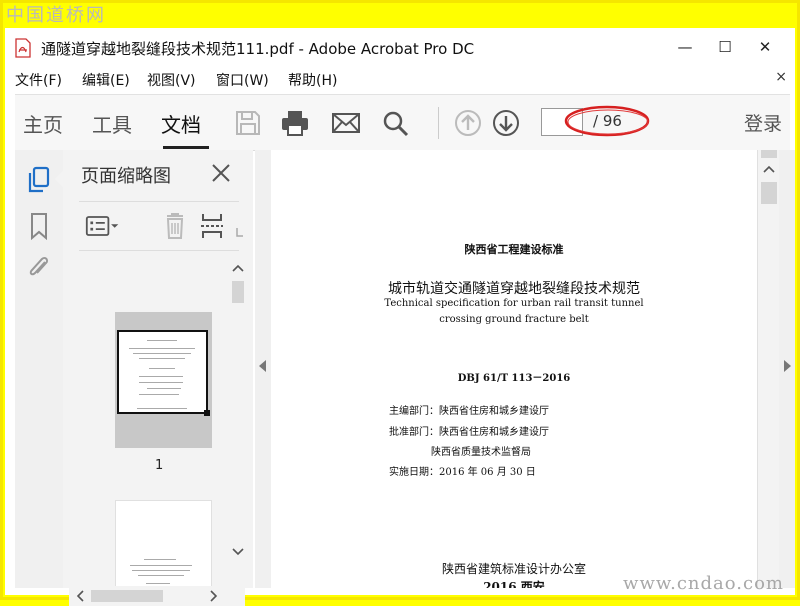  What do you see at coordinates (159, 465) in the screenshot?
I see `thumbnail-page-1-label: 1` at bounding box center [159, 465].